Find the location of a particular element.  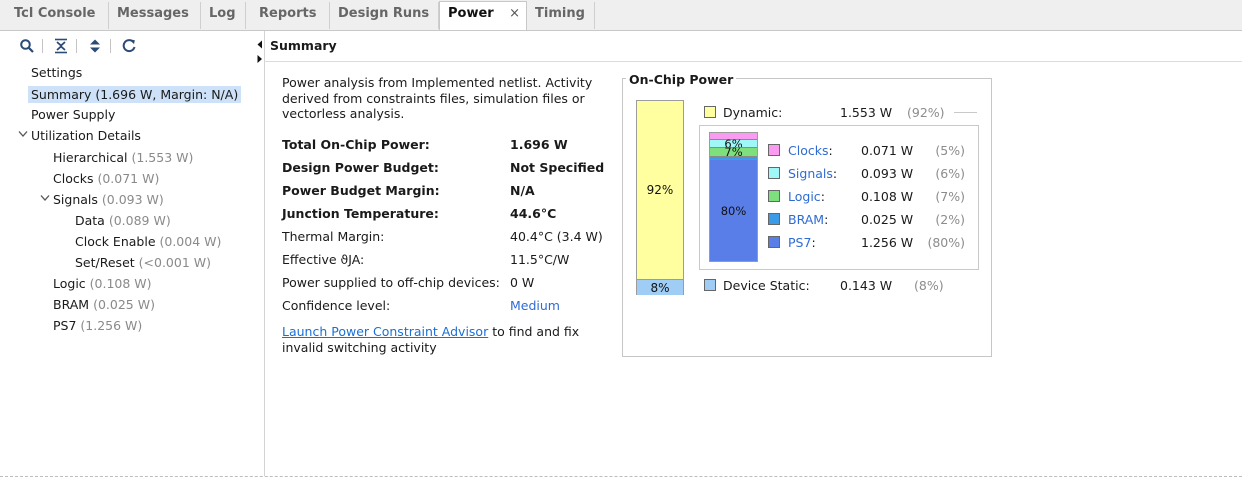

logic-colon: : is located at coordinates (822, 196).